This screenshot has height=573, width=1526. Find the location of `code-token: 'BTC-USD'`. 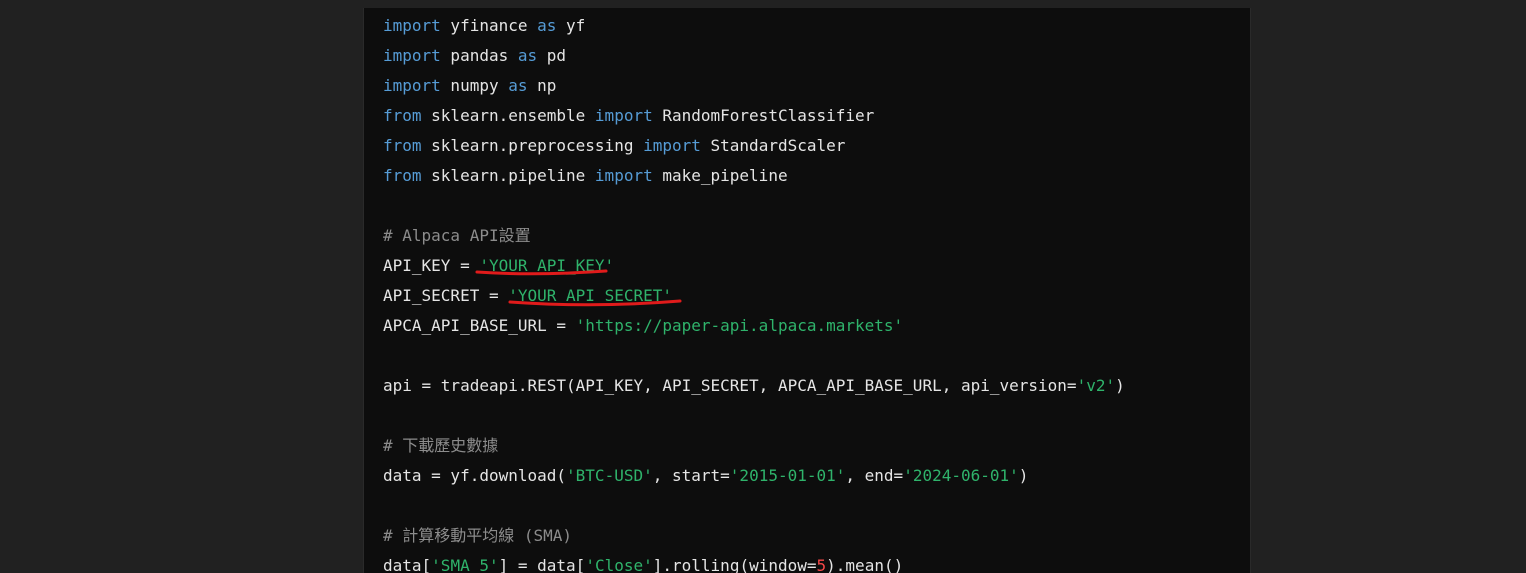

code-token: 'BTC-USD' is located at coordinates (609, 475).